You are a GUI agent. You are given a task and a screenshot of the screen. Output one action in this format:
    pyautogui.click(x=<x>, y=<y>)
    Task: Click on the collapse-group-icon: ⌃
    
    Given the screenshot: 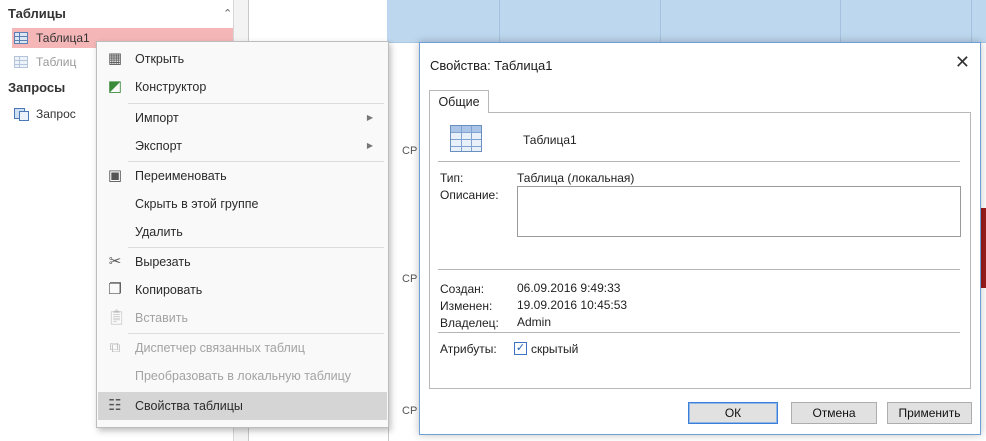 What is the action you would take?
    pyautogui.click(x=227, y=13)
    